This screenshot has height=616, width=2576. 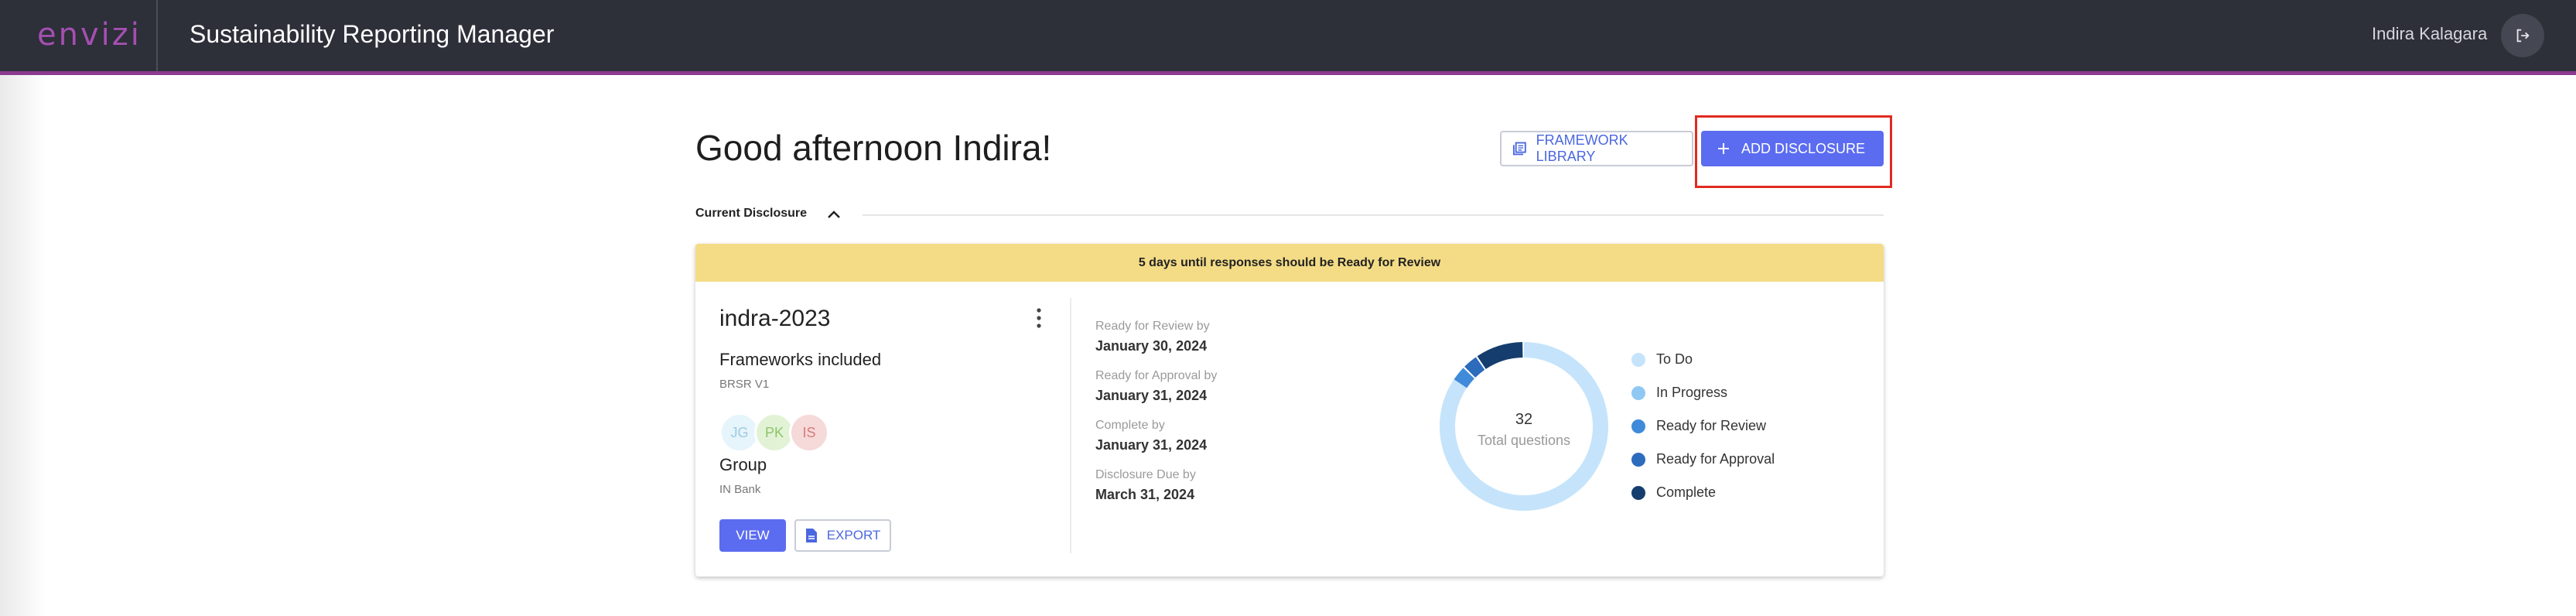 I want to click on left-shade, so click(x=23, y=345).